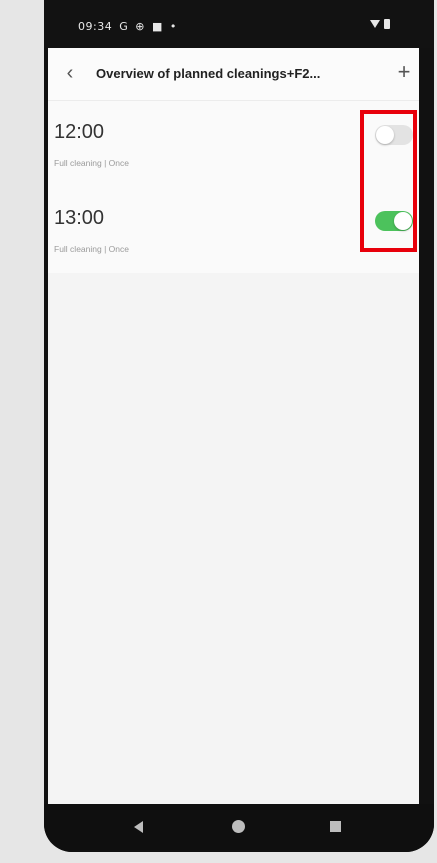 The width and height of the screenshot is (437, 863). Describe the element at coordinates (95, 26) in the screenshot. I see `status-time: 09:34` at that location.